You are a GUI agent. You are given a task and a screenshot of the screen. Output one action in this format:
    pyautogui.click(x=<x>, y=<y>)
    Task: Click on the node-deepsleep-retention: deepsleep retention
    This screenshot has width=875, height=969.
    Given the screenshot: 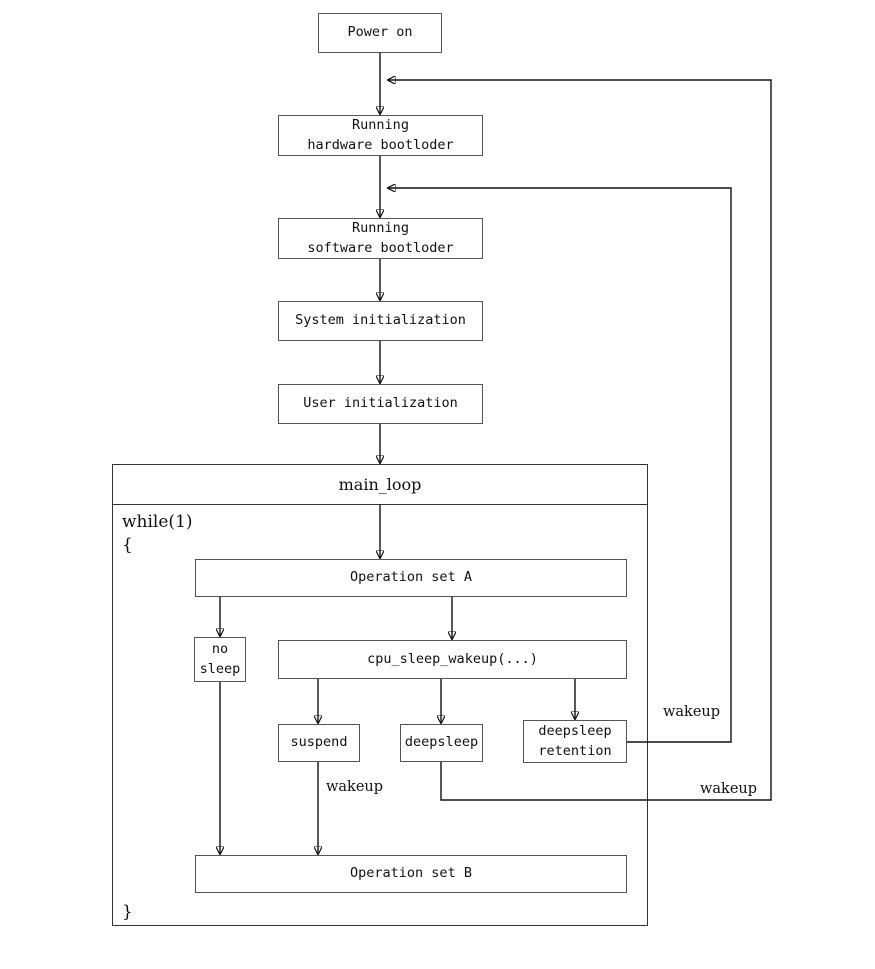 What is the action you would take?
    pyautogui.click(x=575, y=741)
    